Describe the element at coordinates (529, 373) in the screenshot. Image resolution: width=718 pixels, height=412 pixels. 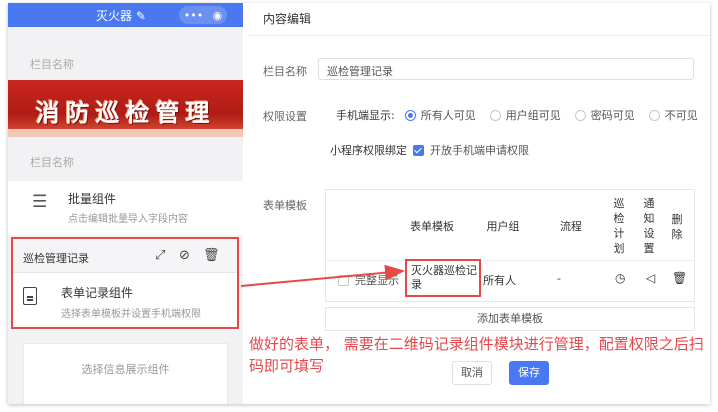
I see `save-button: 保存` at that location.